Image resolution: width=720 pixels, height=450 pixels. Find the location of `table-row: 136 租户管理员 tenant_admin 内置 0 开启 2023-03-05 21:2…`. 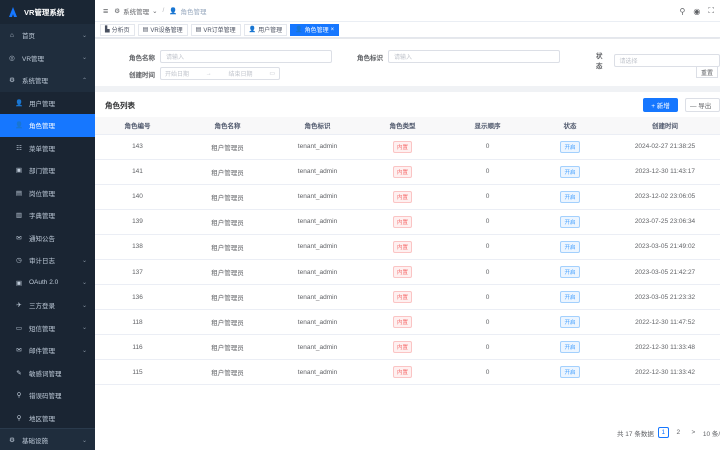

table-row: 136 租户管理员 tenant_admin 内置 0 开启 2023-03-05 21:2… is located at coordinates (407, 297).